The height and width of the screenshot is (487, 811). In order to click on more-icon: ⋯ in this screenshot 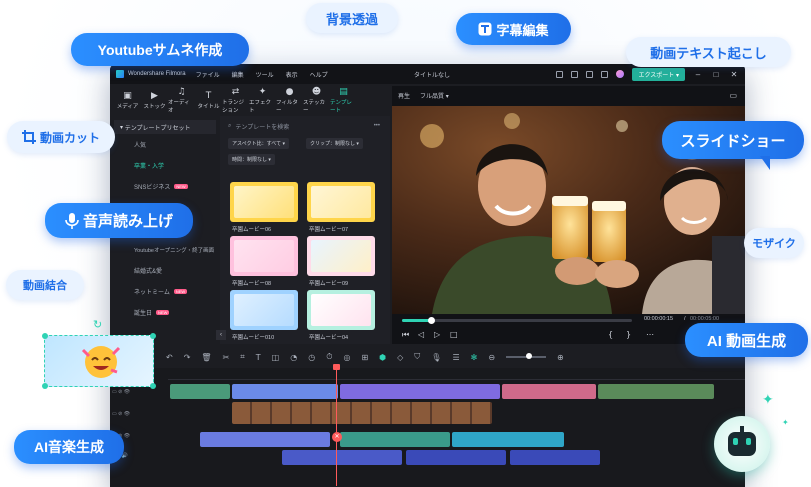, I will do `click(650, 334)`.